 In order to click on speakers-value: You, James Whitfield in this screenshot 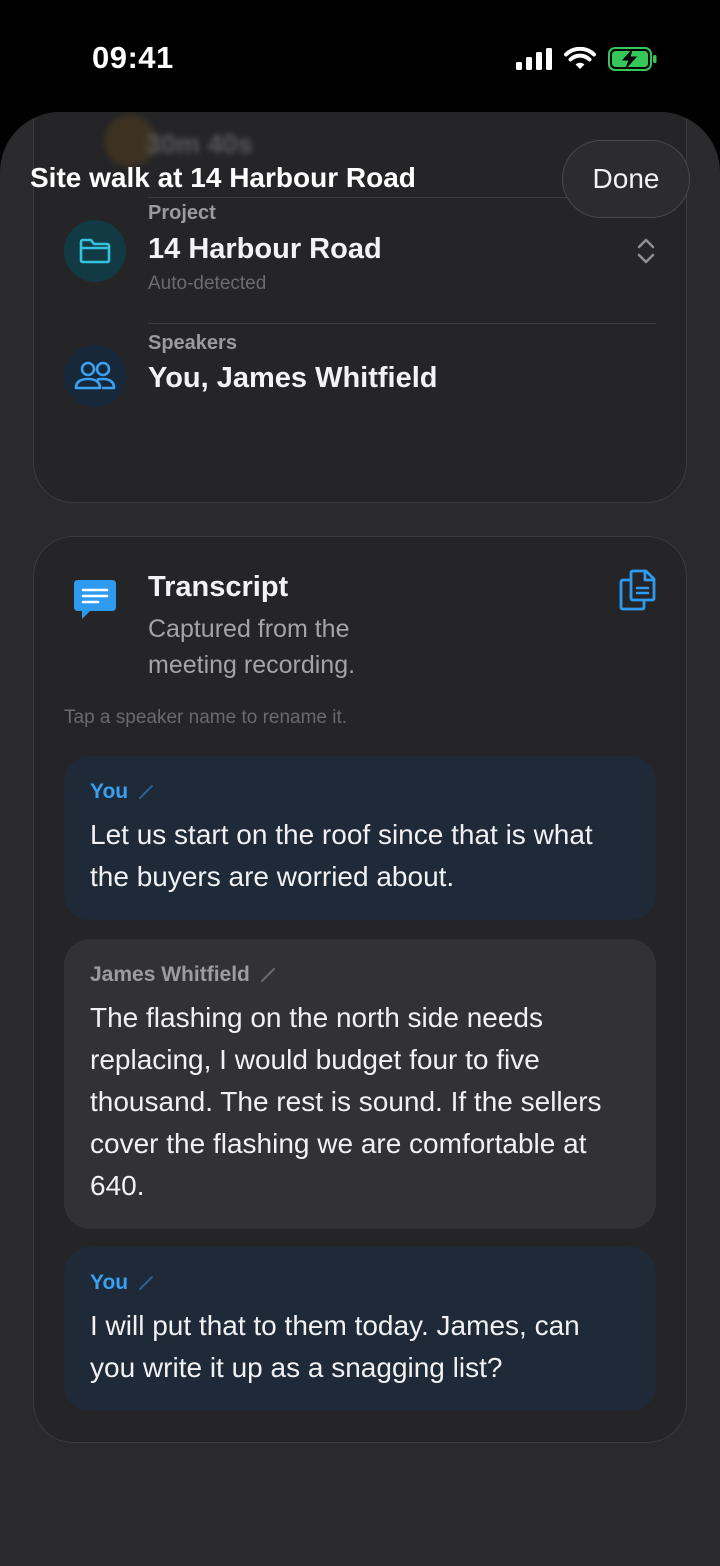, I will do `click(293, 378)`.